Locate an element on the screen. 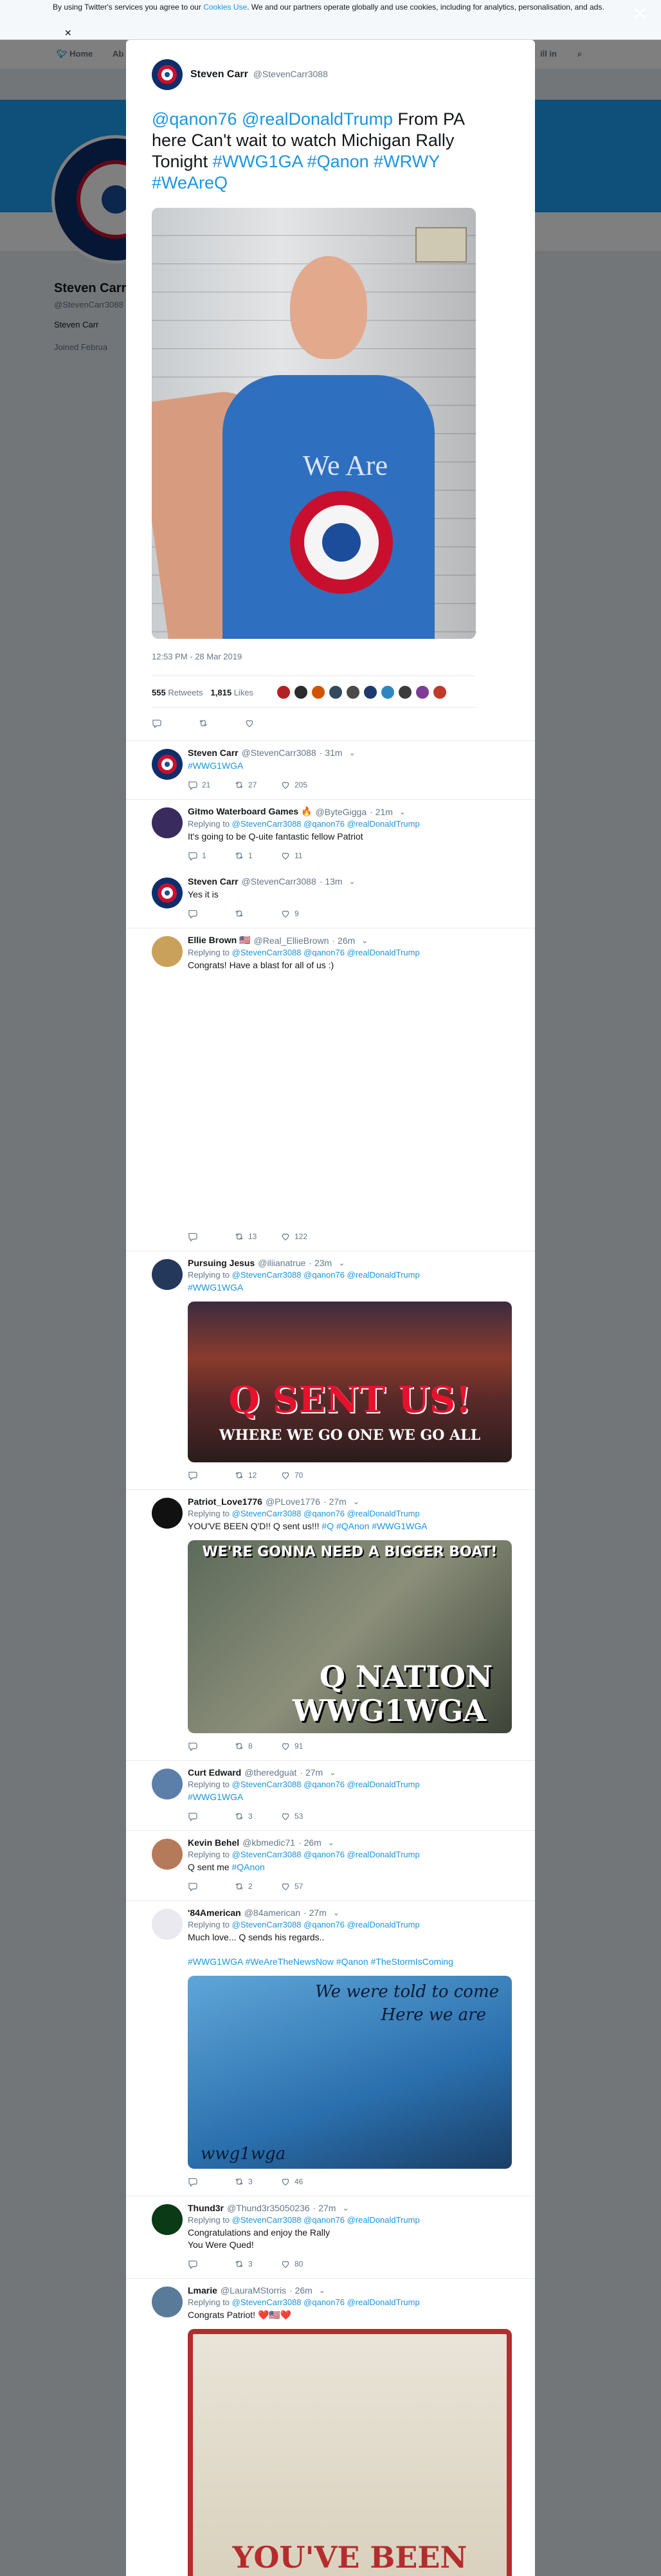  like-button: 80 is located at coordinates (303, 2264).